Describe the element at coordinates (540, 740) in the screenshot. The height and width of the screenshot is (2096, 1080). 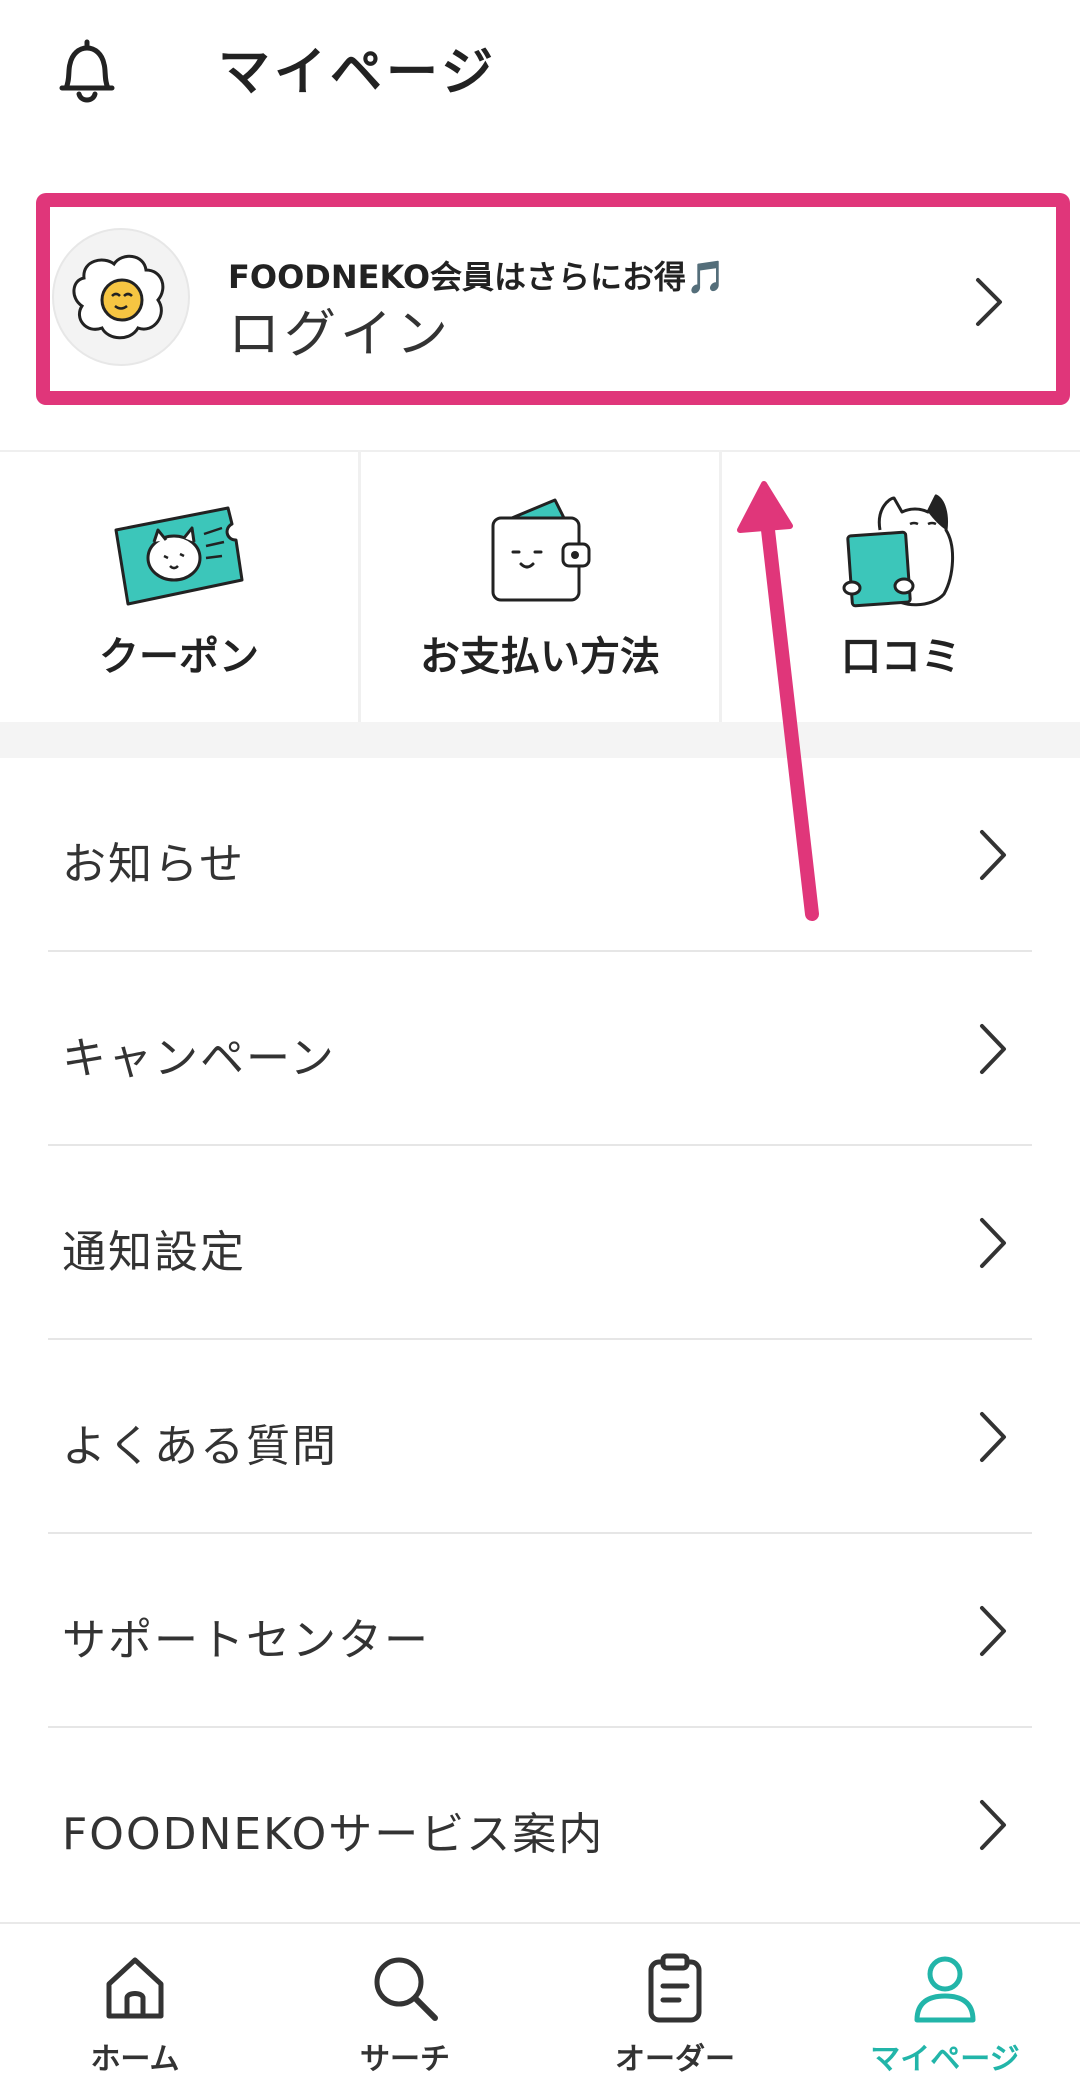
I see `section-gap` at that location.